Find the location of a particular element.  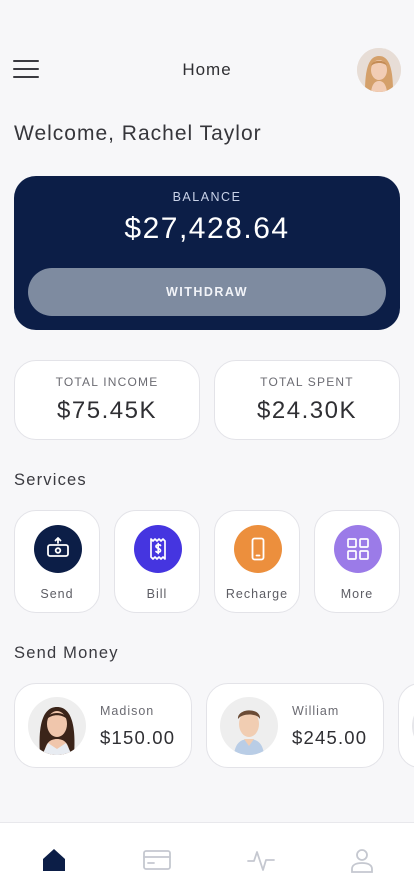

service-bill-label: Bill is located at coordinates (157, 594).